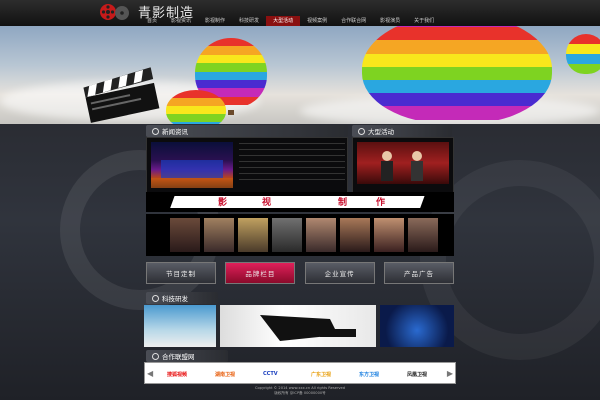 The width and height of the screenshot is (600, 400). I want to click on arrow-left-icon: ◀, so click(150, 373).